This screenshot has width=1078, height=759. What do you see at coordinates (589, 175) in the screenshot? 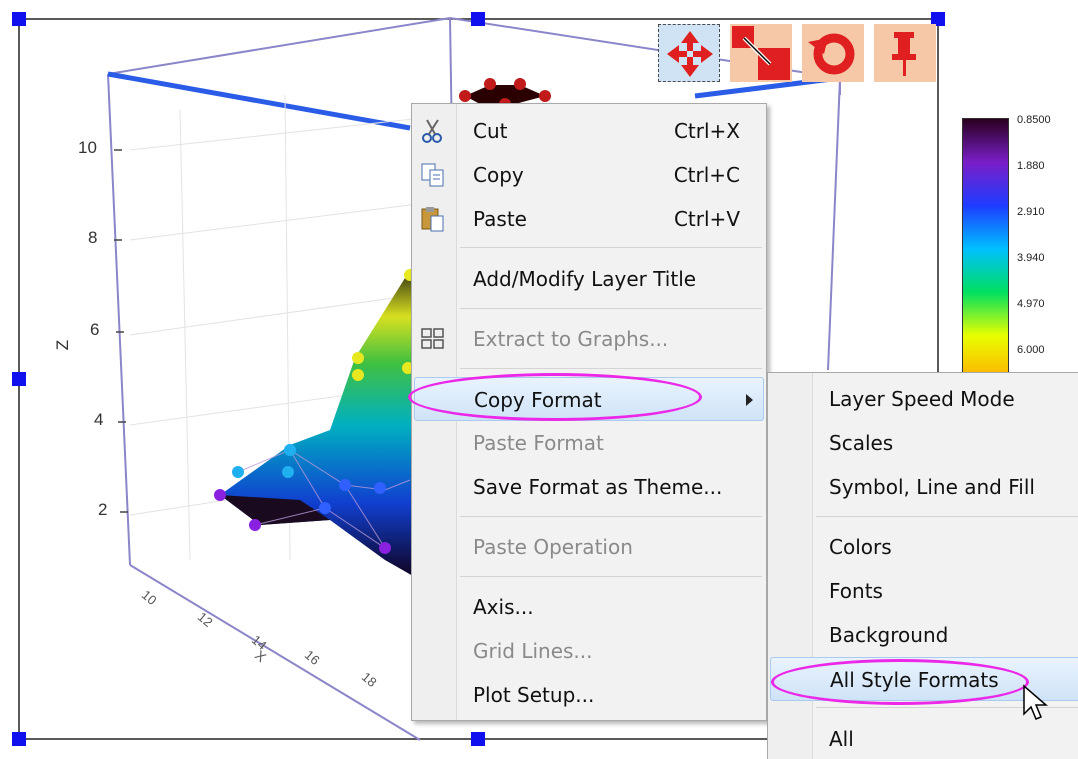
I see `menu-item-copy: Copy Ctrl+C` at bounding box center [589, 175].